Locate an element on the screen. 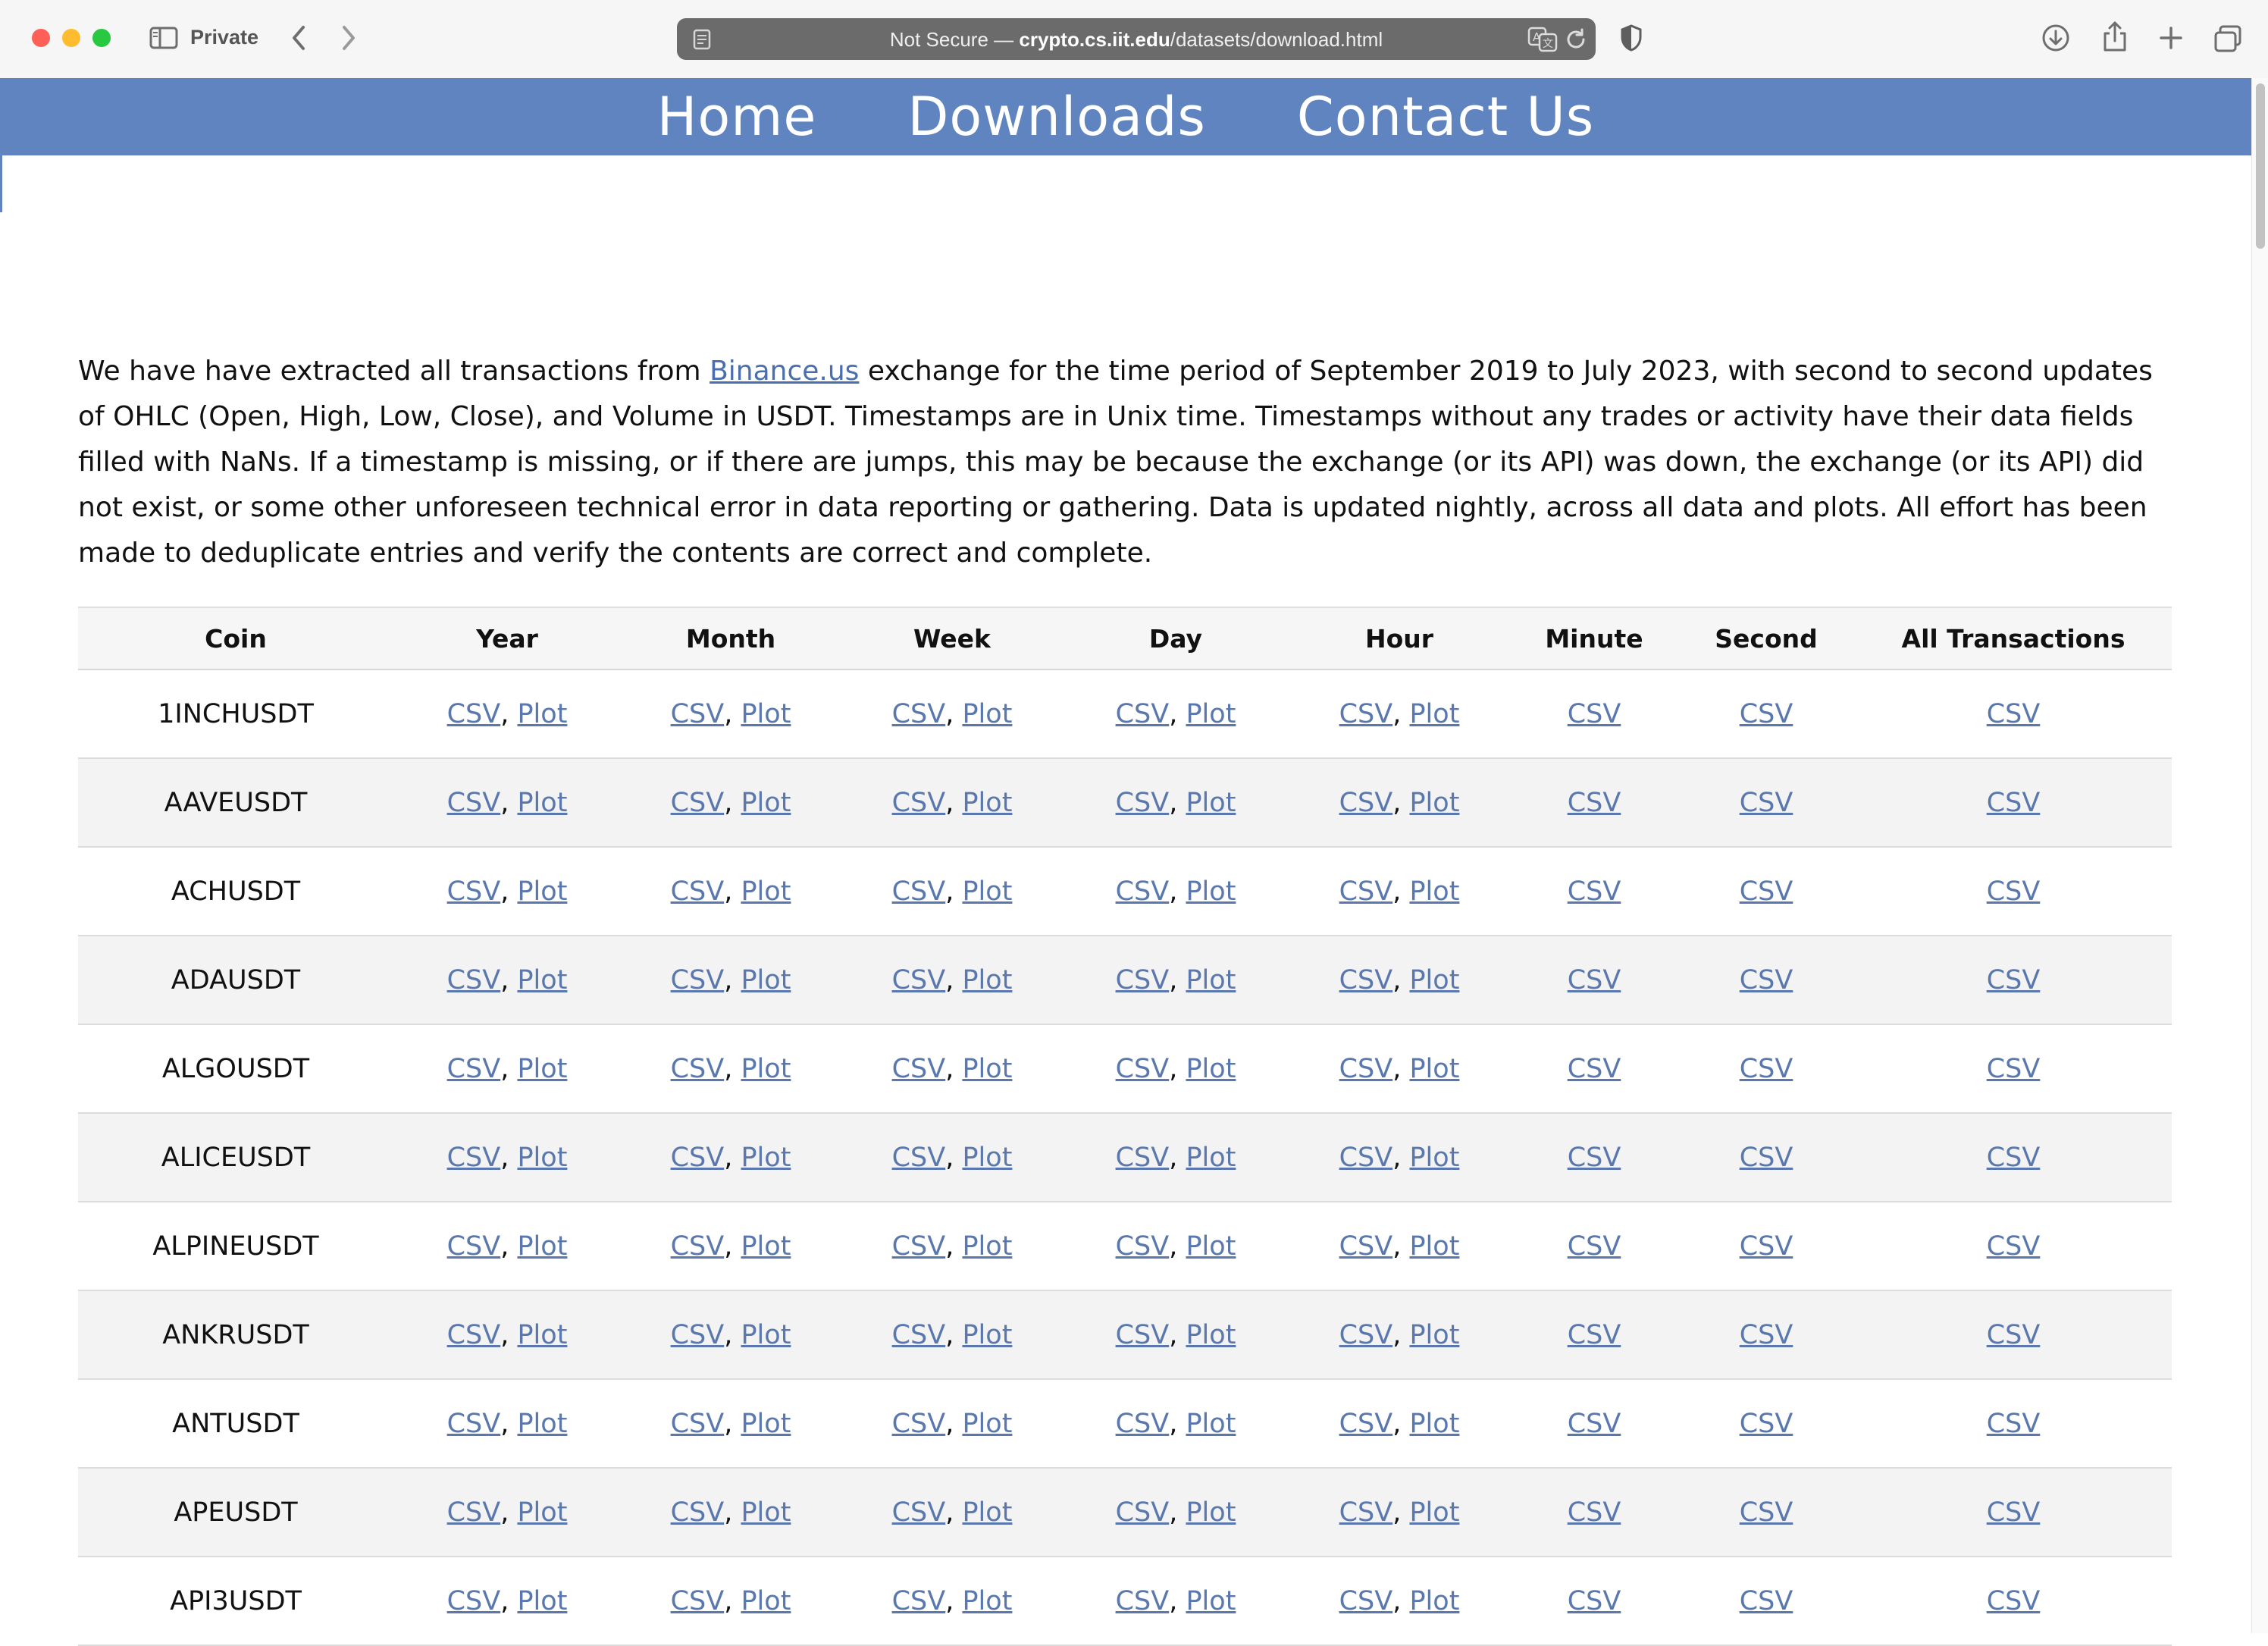 Image resolution: width=2268 pixels, height=1646 pixels. new-tab-plus-icon is located at coordinates (2171, 38).